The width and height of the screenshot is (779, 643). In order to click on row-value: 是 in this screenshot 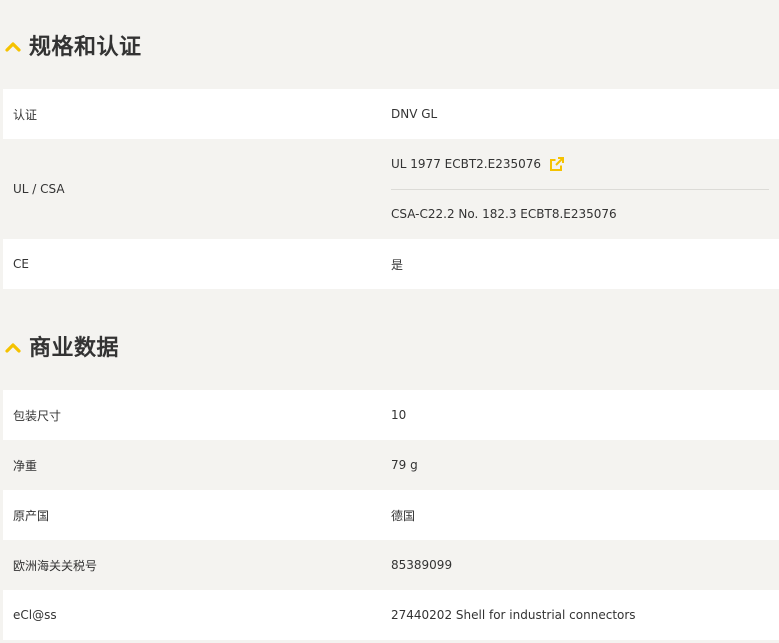, I will do `click(585, 264)`.